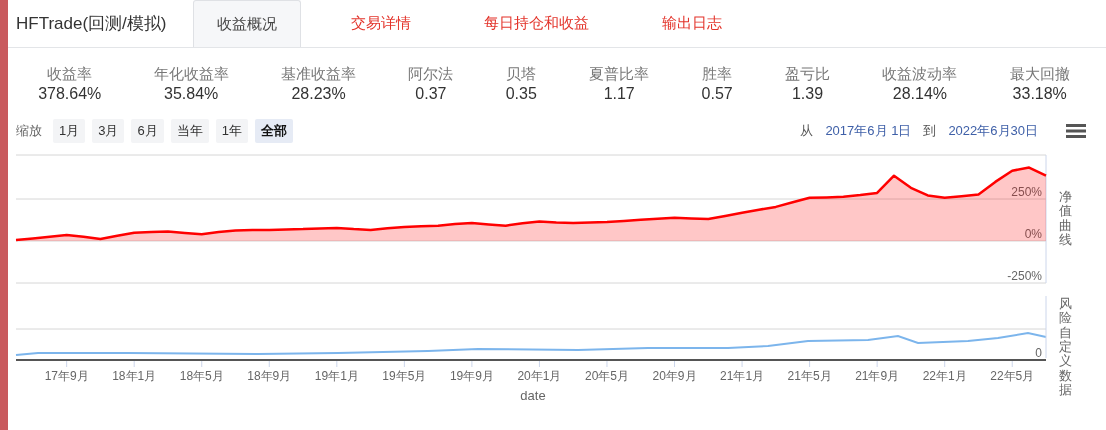 The image size is (1106, 430). I want to click on zoom-button: 全部, so click(273, 131).